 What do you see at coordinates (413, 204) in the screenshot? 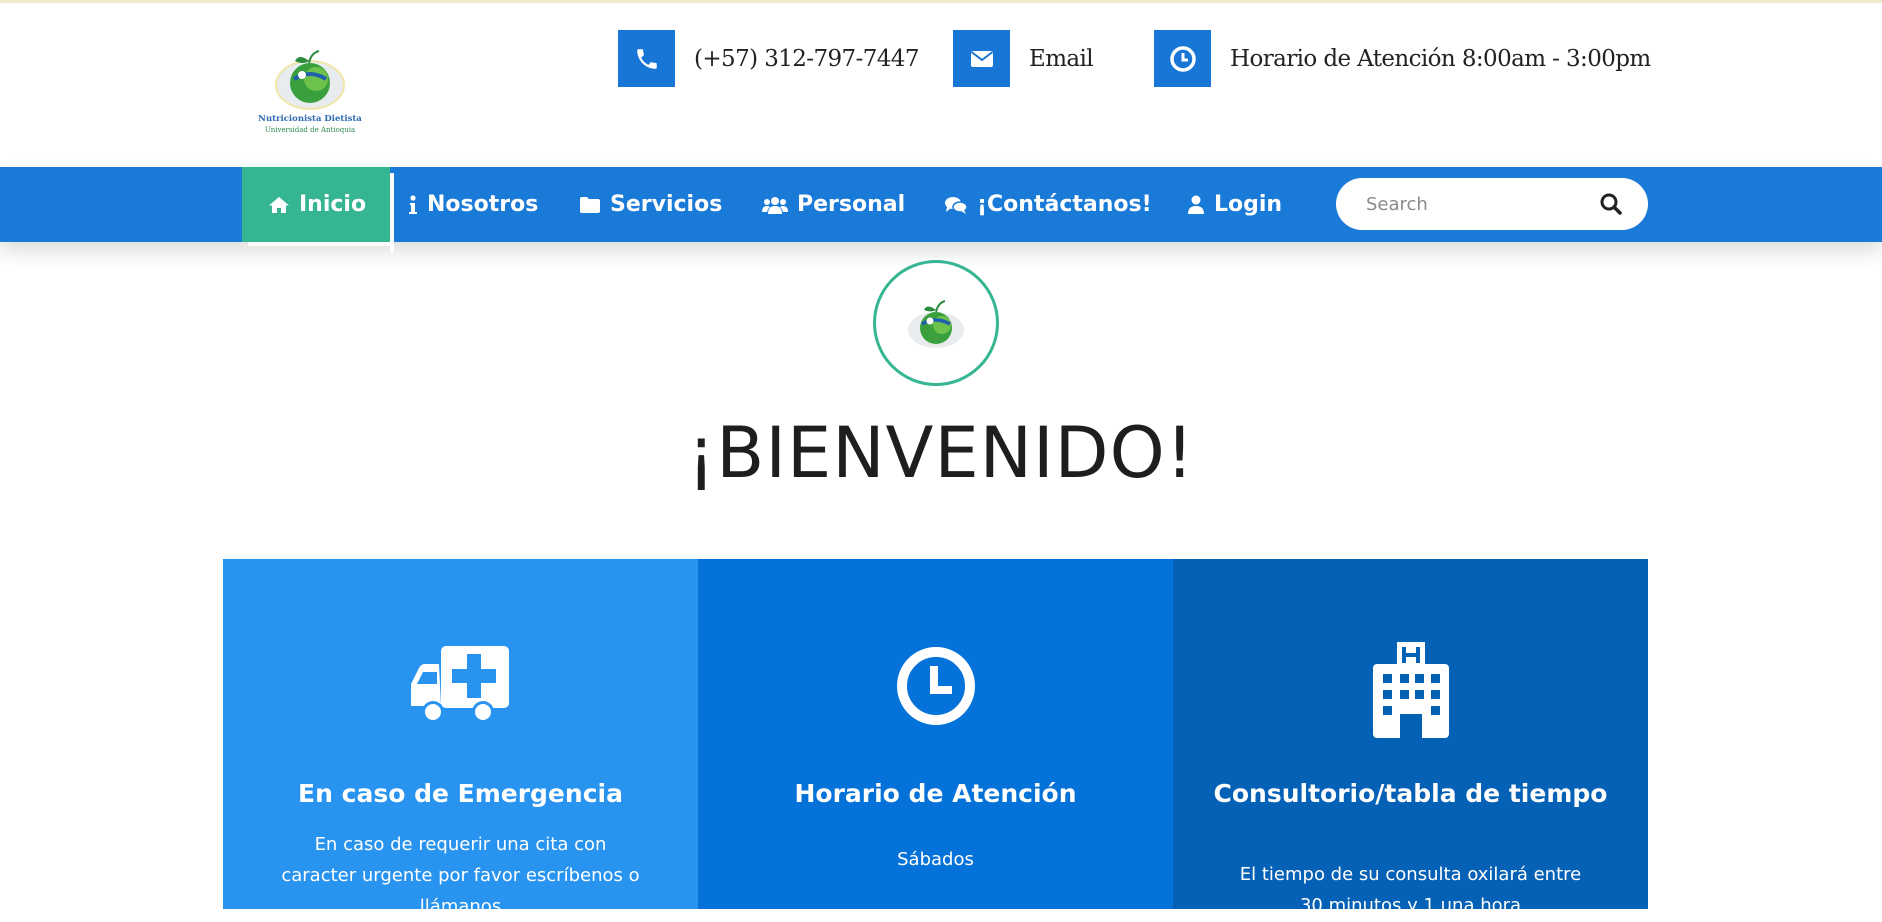
I see `info-icon` at bounding box center [413, 204].